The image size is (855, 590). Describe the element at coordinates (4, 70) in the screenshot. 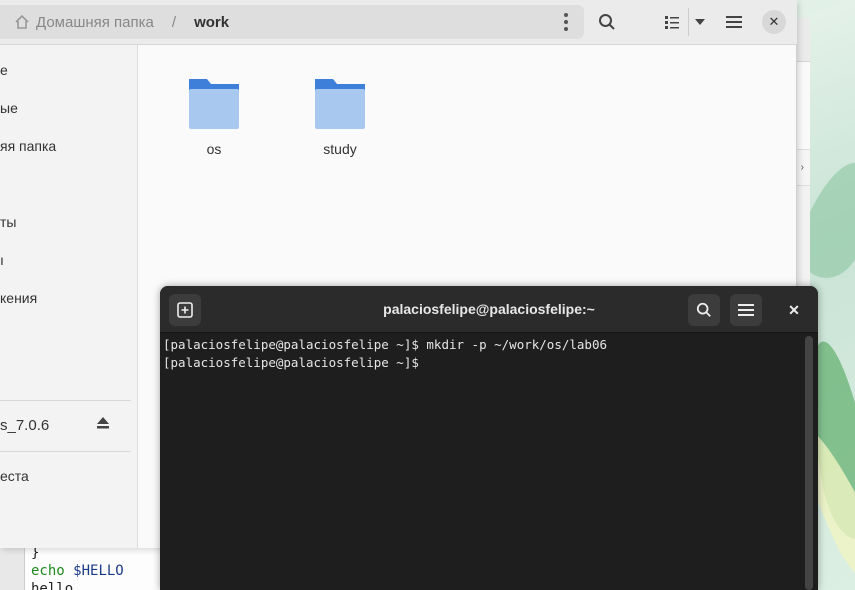

I see `sidebar-item: е` at that location.